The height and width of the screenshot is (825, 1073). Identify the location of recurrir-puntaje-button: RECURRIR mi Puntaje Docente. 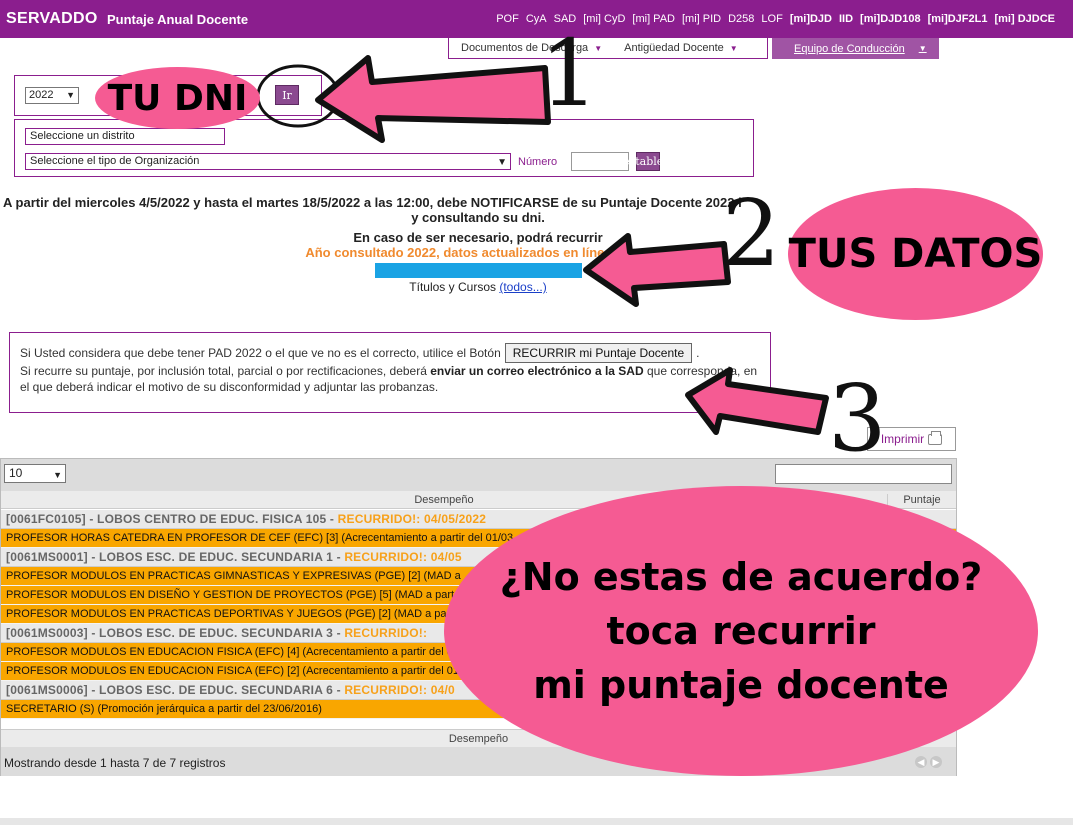
(598, 353).